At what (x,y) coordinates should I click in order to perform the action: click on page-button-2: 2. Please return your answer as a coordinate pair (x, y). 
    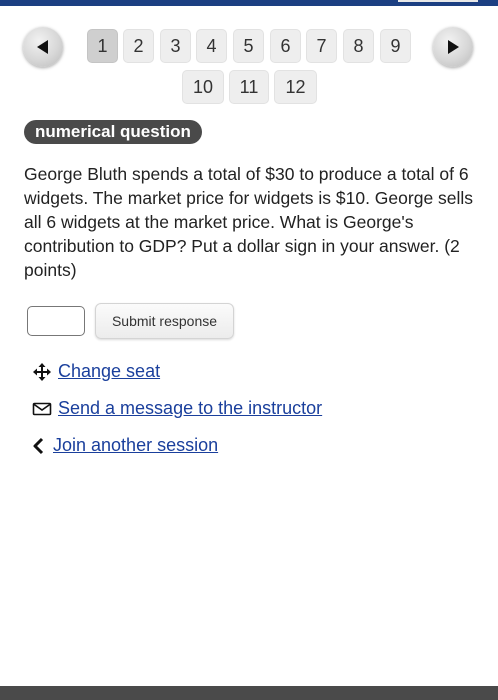
    Looking at the image, I should click on (138, 46).